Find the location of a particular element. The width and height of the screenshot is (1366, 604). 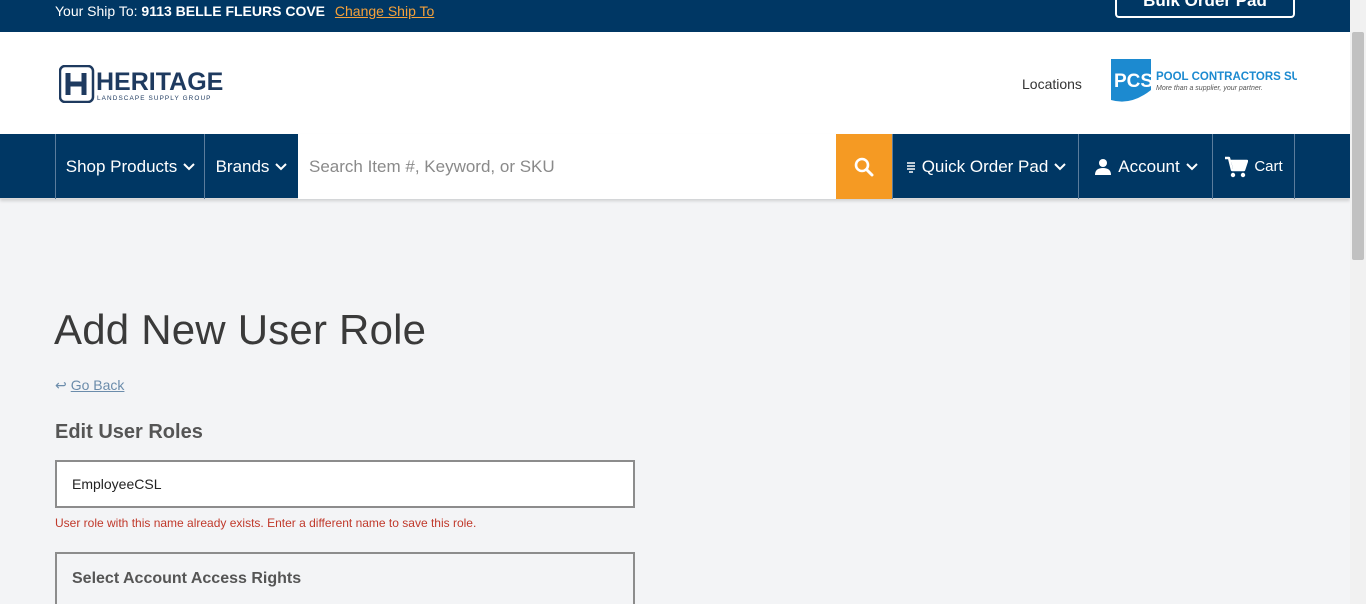

role-name-input is located at coordinates (345, 484).